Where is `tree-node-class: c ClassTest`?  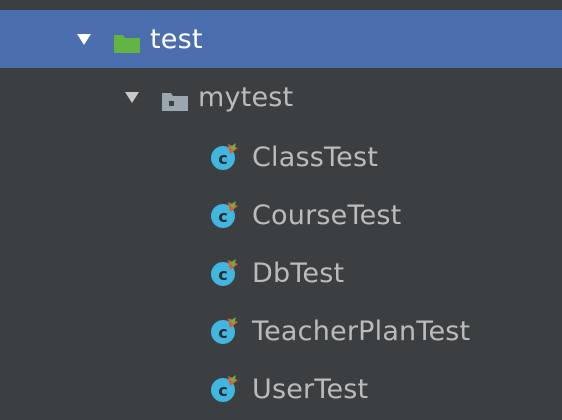
tree-node-class: c ClassTest is located at coordinates (281, 157).